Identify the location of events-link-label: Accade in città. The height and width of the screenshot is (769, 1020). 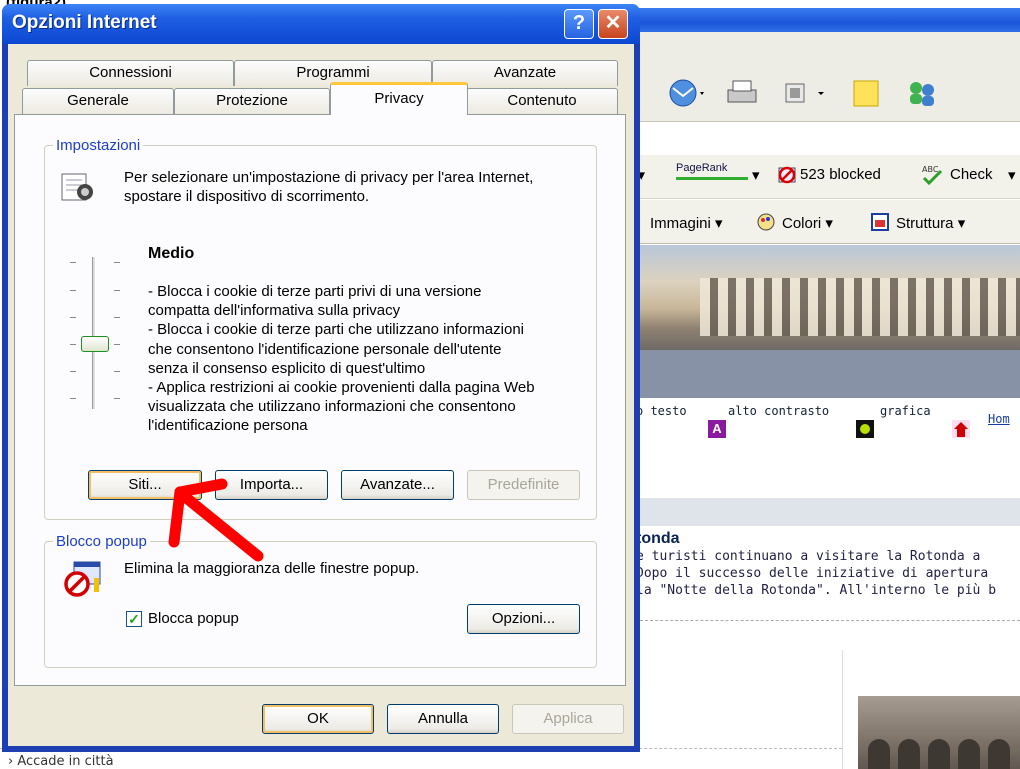
(65, 761).